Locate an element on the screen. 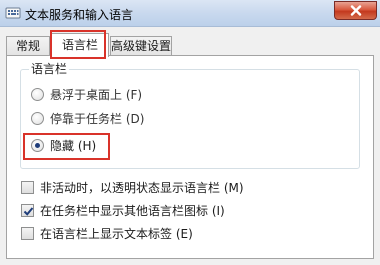 The image size is (380, 265). close-button is located at coordinates (355, 10).